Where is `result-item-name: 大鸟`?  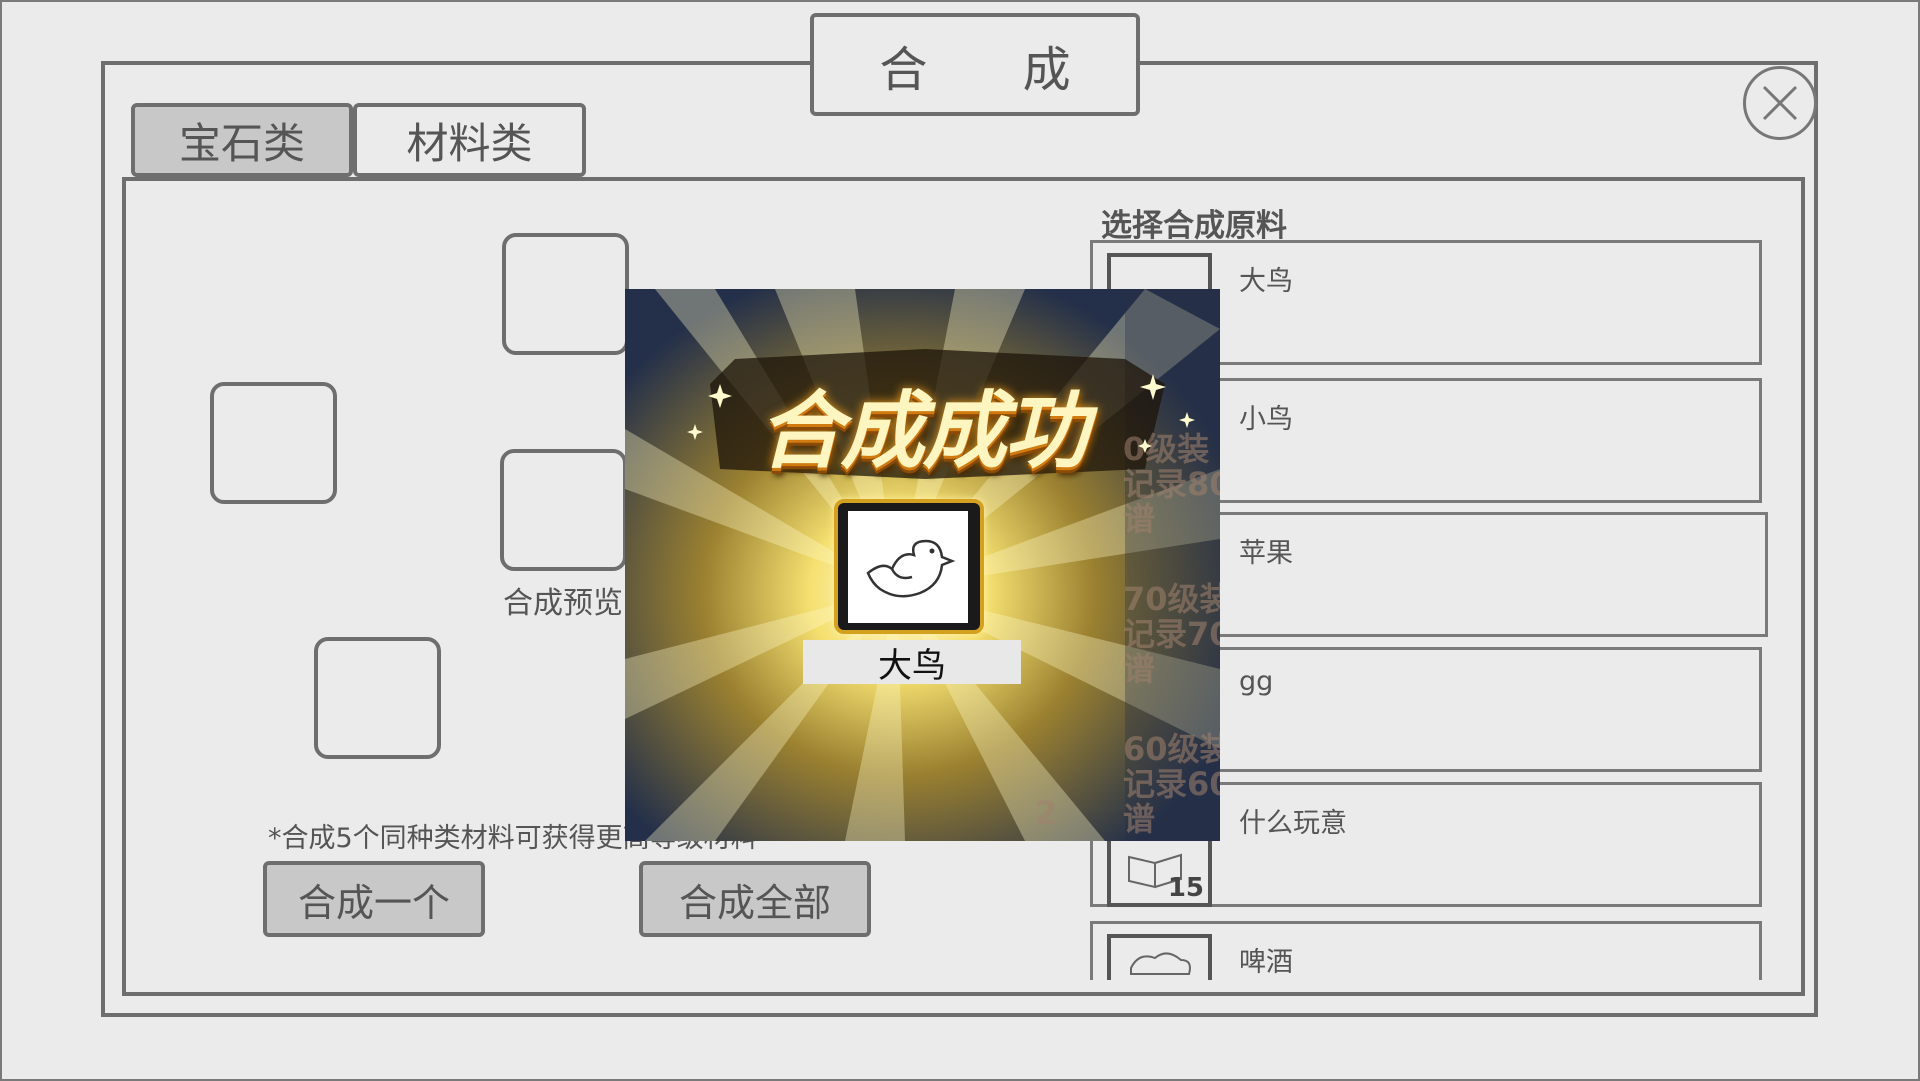 result-item-name: 大鸟 is located at coordinates (912, 663).